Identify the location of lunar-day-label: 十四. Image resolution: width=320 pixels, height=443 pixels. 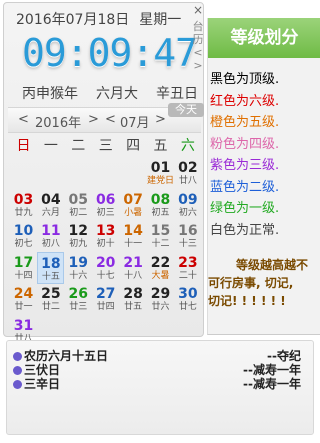
(23, 275).